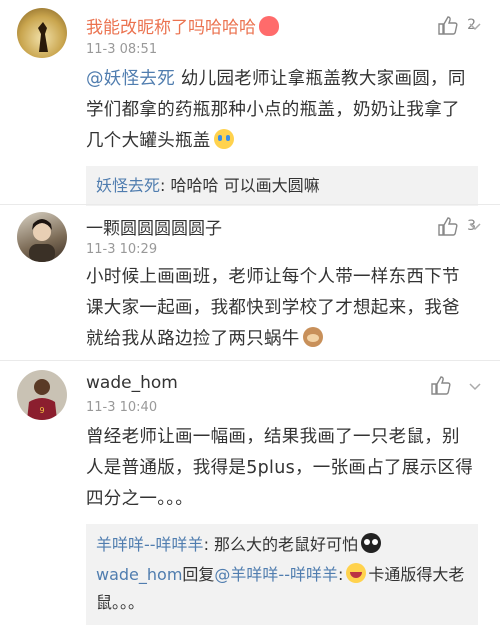 The width and height of the screenshot is (500, 639). Describe the element at coordinates (356, 573) in the screenshot. I see `laughing-face-emoji` at that location.